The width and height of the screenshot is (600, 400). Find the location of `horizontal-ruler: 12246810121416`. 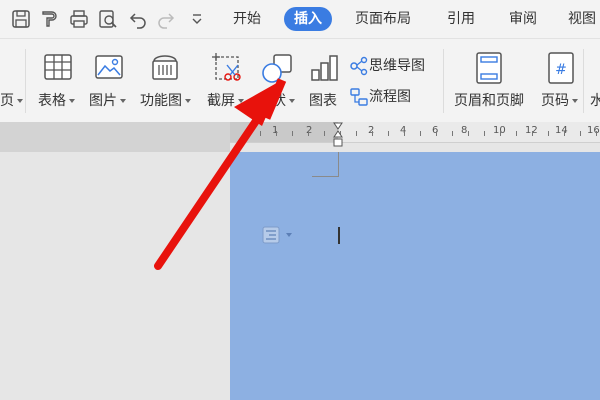

horizontal-ruler: 12246810121416 is located at coordinates (415, 132).